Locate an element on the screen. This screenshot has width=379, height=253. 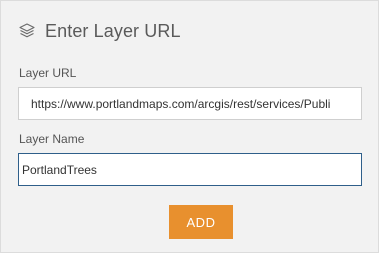
panel-header: Enter Layer URL is located at coordinates (99, 31).